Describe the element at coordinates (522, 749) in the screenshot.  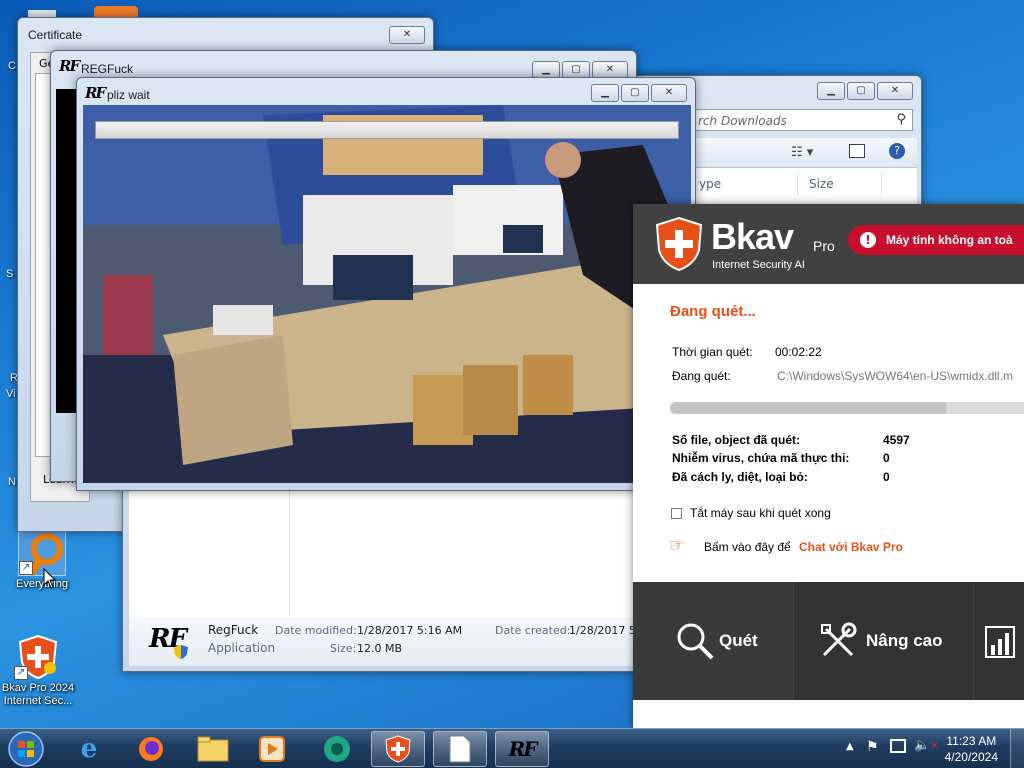
I see `taskbar-regfuck: RF` at that location.